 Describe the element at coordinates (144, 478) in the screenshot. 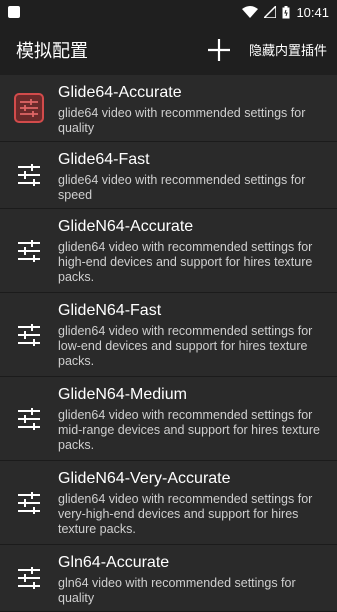

I see `item-title: GlideN64-Very-Accurate` at that location.